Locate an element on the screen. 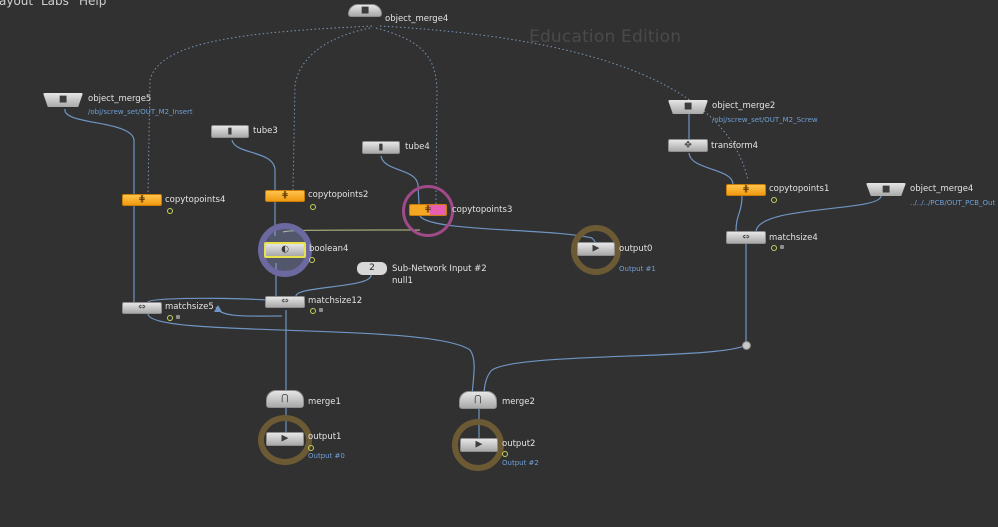  node-label: copytopoints3 is located at coordinates (482, 210).